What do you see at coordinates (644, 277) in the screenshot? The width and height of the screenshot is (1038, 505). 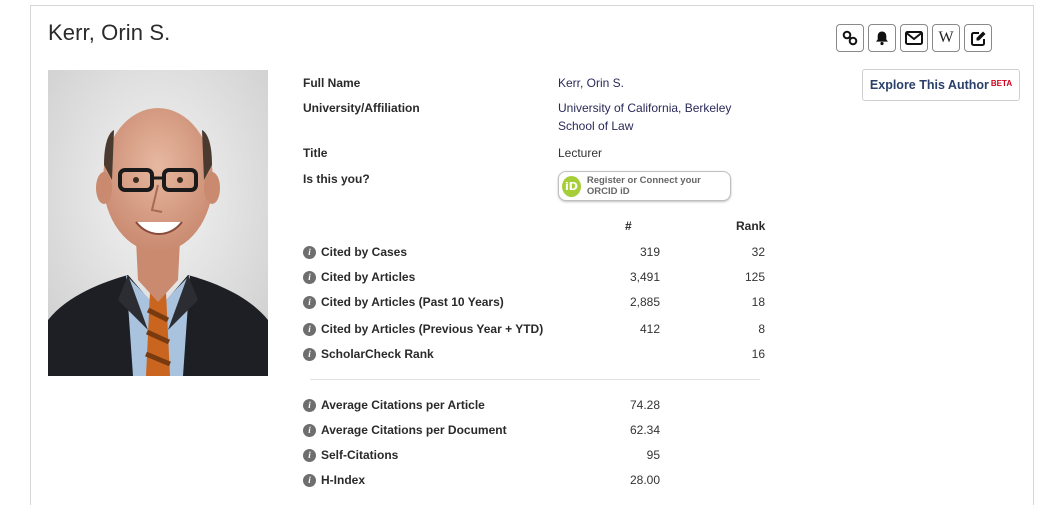 I see `metric-count: 3,491` at bounding box center [644, 277].